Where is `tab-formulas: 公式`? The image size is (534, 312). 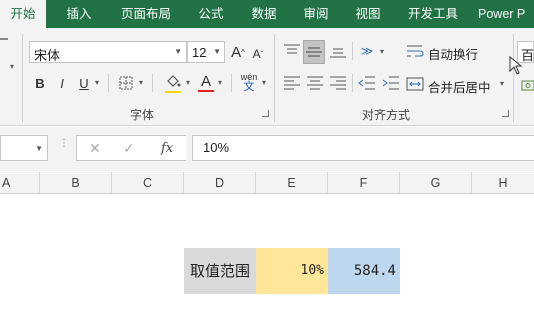
tab-formulas: 公式 is located at coordinates (211, 14).